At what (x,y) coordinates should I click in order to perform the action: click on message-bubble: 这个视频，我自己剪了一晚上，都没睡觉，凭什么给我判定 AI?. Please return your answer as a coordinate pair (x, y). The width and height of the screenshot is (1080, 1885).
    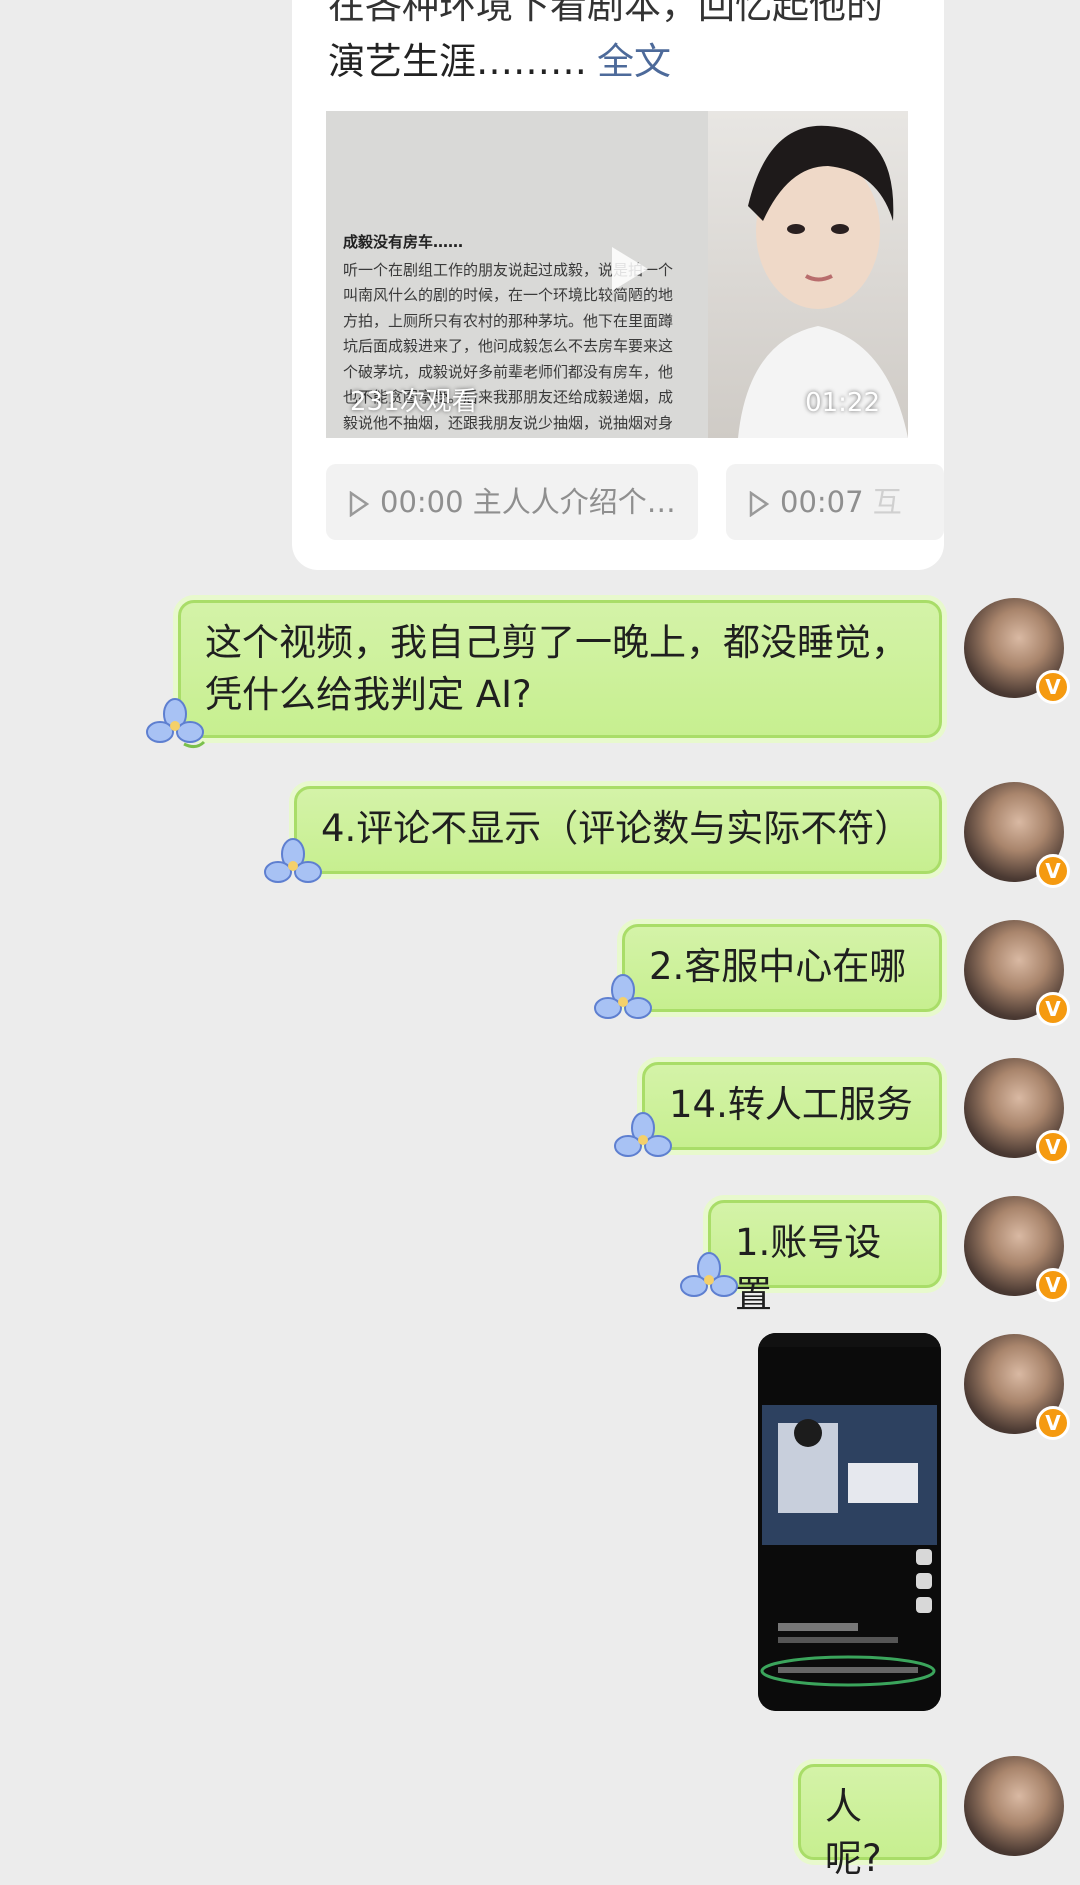
    Looking at the image, I should click on (560, 669).